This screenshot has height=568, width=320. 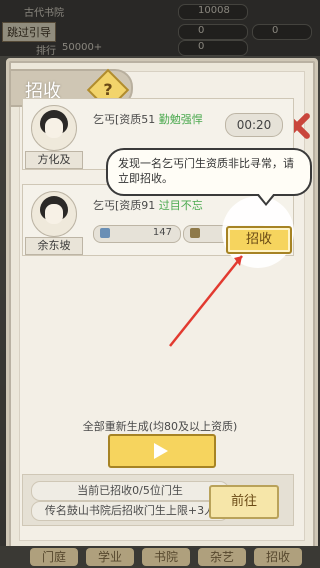 I want to click on candidate-stat-1: 147, so click(x=137, y=234).